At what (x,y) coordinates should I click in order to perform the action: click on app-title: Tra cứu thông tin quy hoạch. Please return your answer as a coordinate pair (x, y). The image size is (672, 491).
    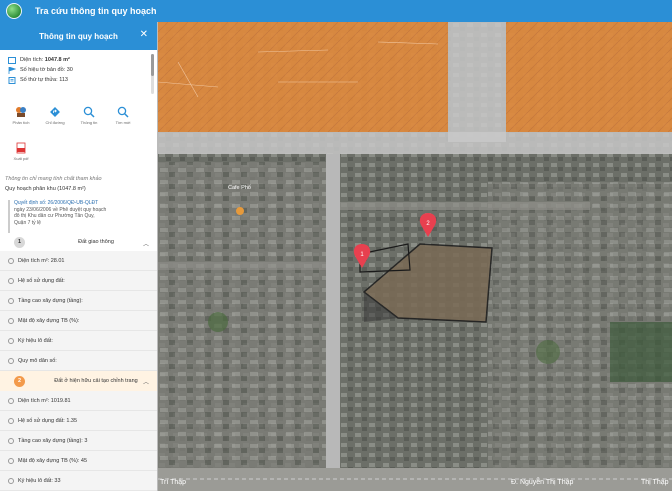
    Looking at the image, I should click on (96, 11).